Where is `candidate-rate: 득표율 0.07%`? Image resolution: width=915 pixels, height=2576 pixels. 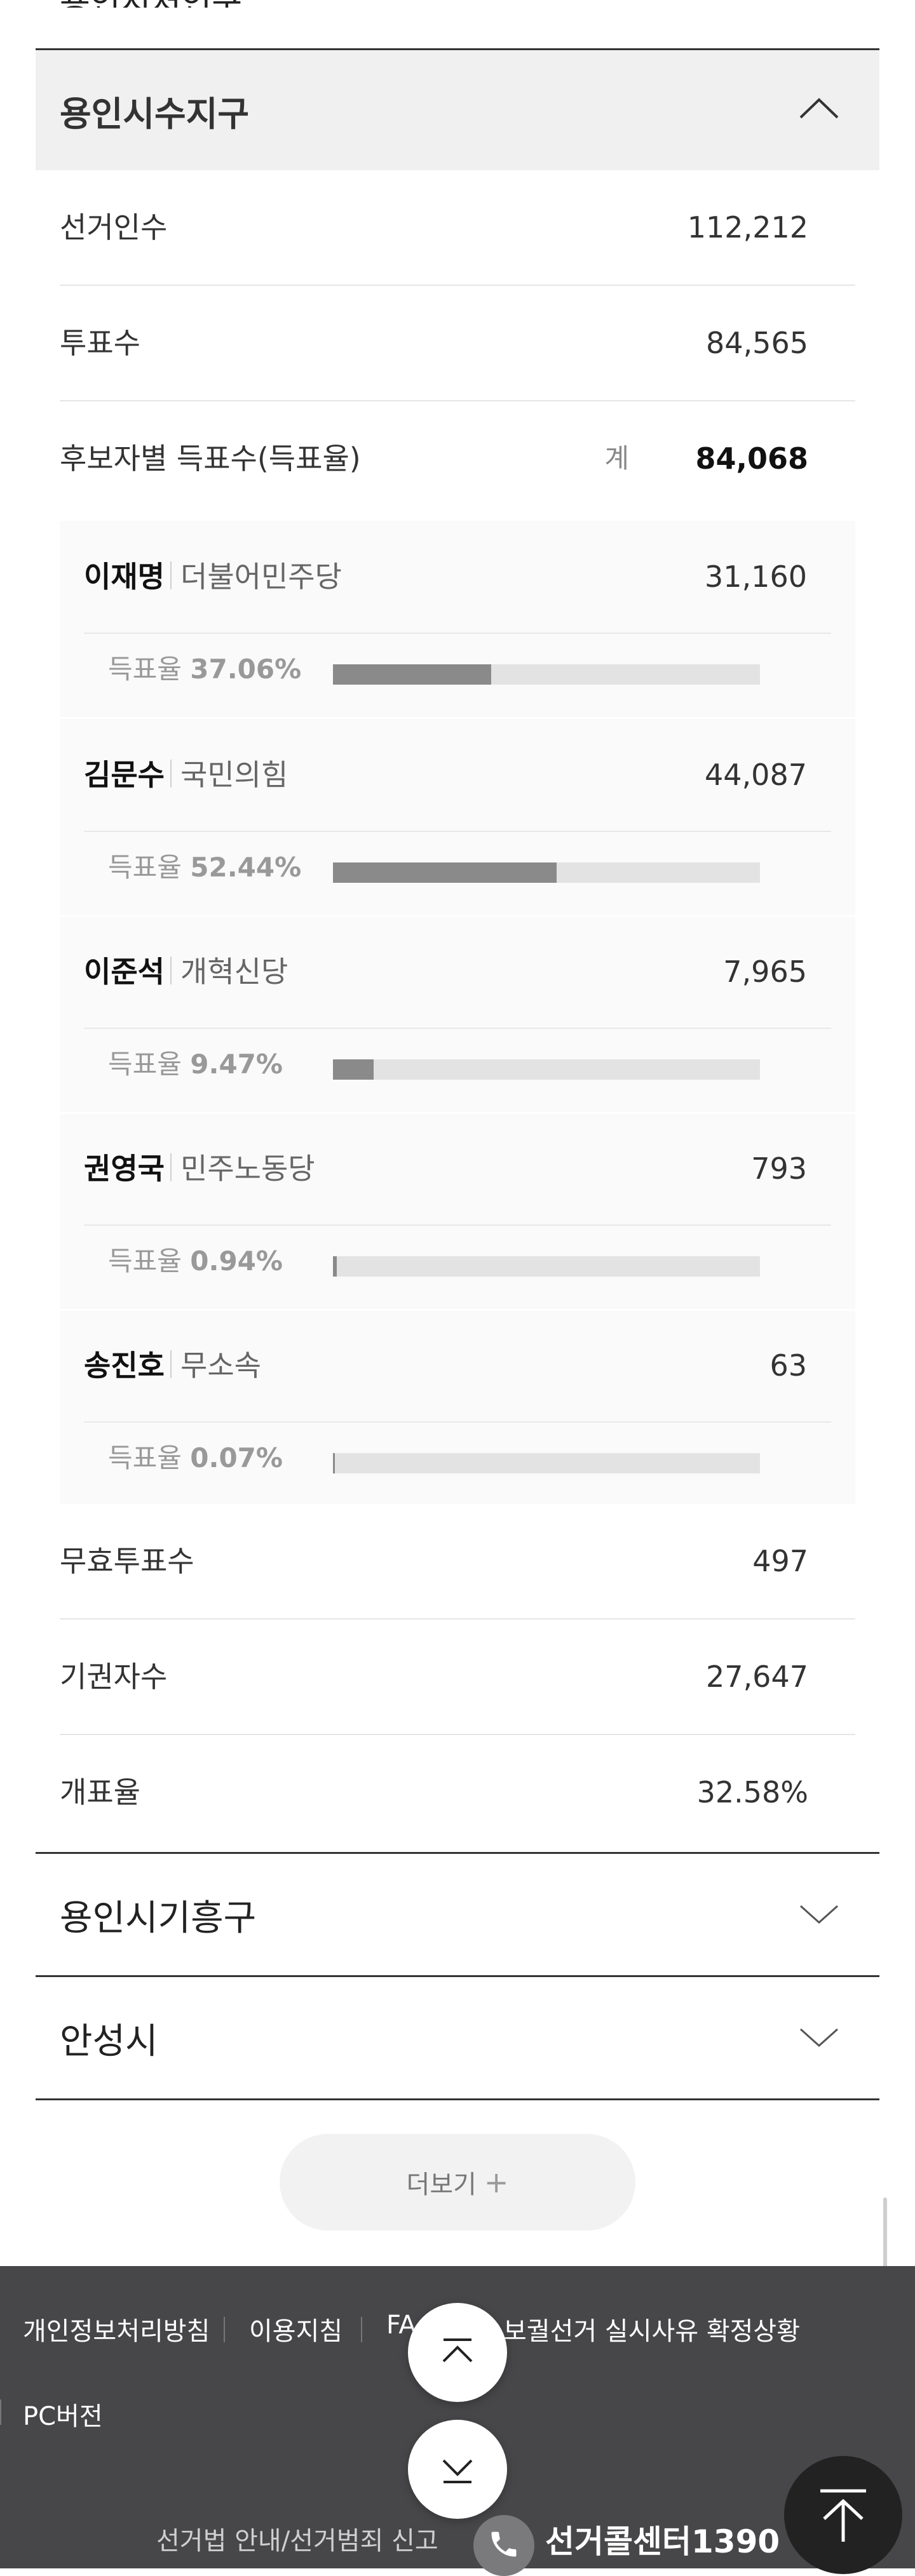
candidate-rate: 득표율 0.07% is located at coordinates (195, 1456).